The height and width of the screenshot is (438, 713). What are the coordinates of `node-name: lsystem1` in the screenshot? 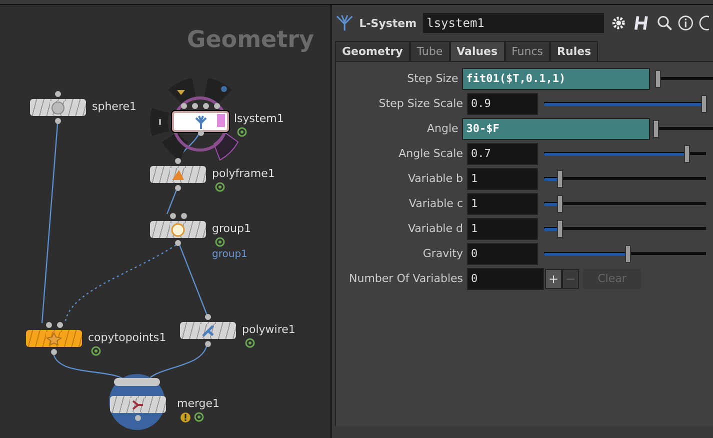 It's located at (259, 118).